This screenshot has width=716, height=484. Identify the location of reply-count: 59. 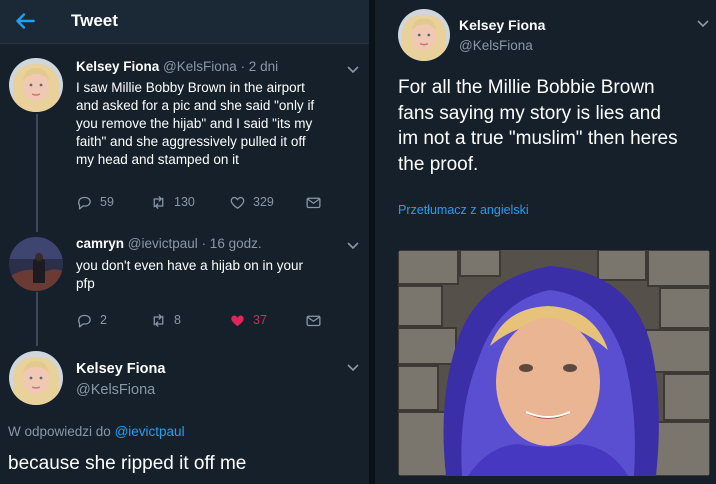
(107, 202).